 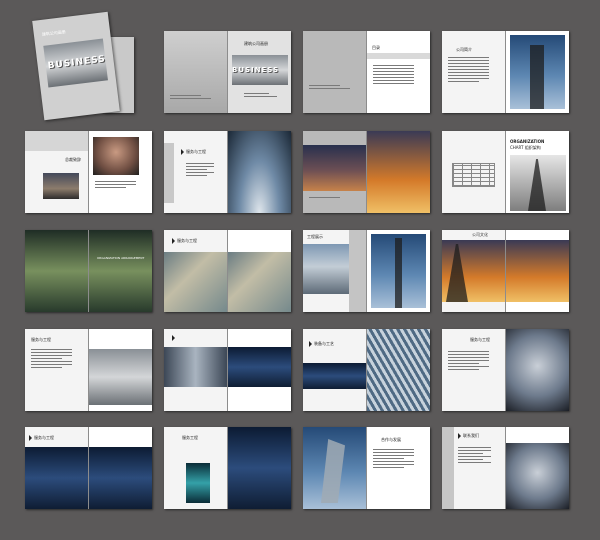 I want to click on bridge-photo, so click(x=398, y=172).